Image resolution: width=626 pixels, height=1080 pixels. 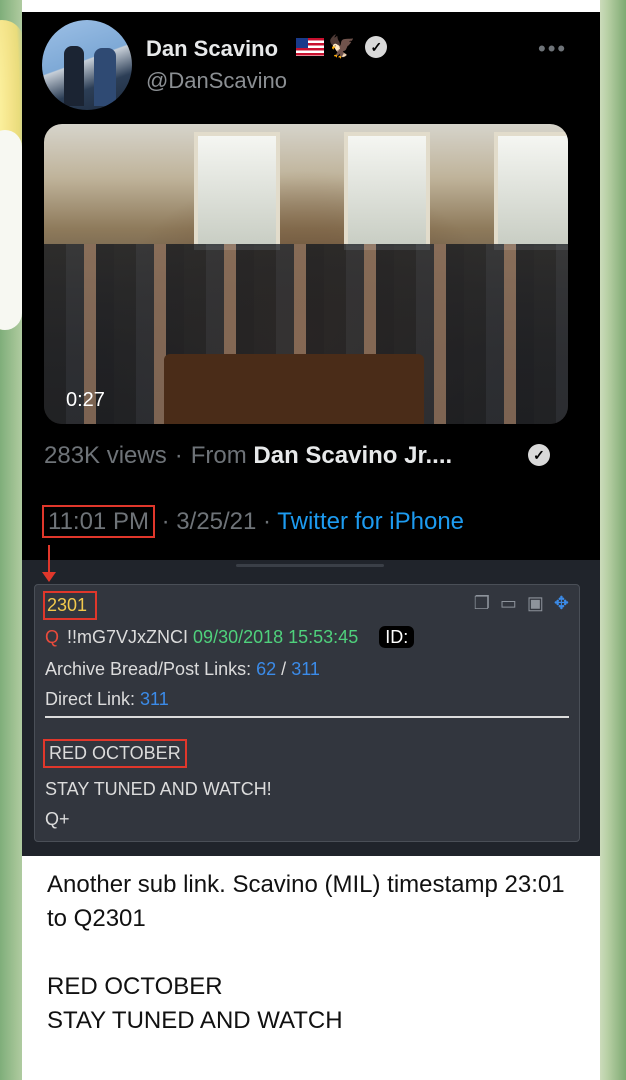 I want to click on tweet-client-link: Twitter for iPhone, so click(x=370, y=521).